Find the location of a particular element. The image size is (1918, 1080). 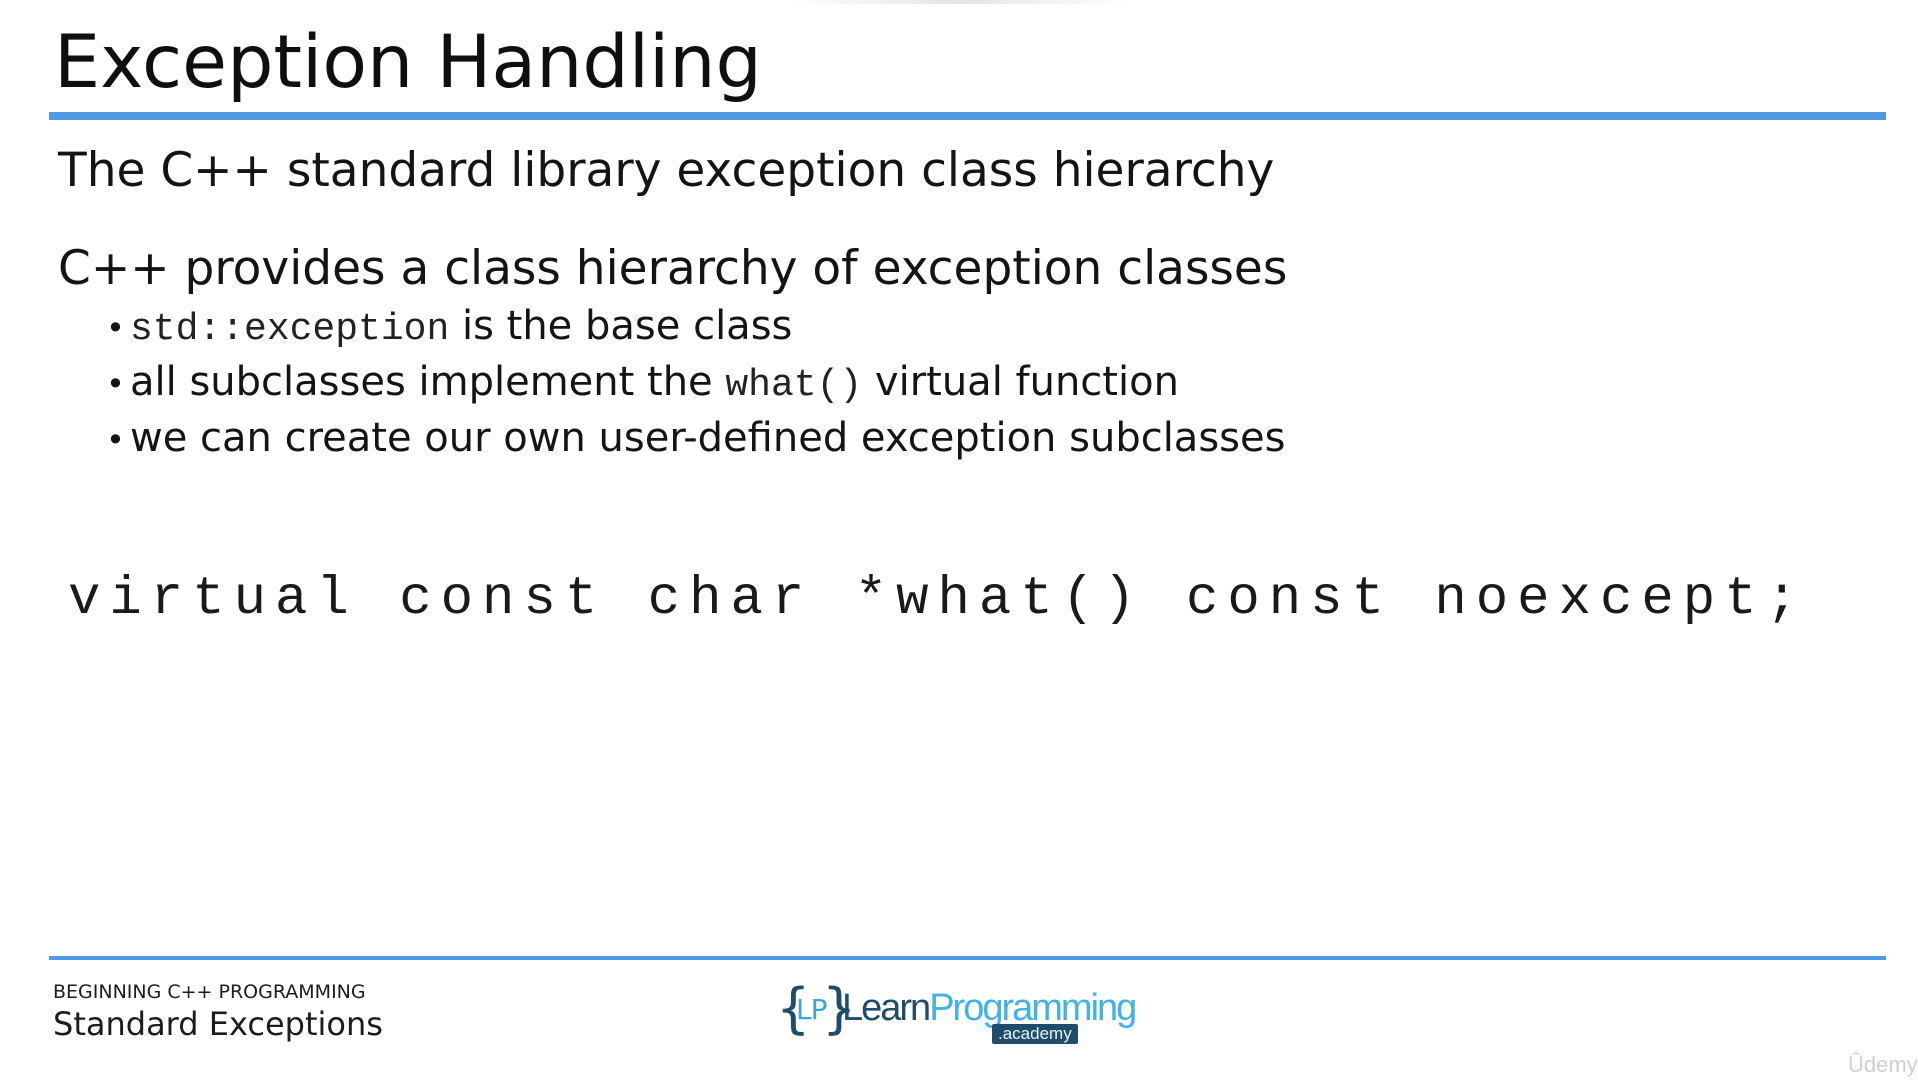

bullet-text: all subclasses implement the is located at coordinates (428, 382).